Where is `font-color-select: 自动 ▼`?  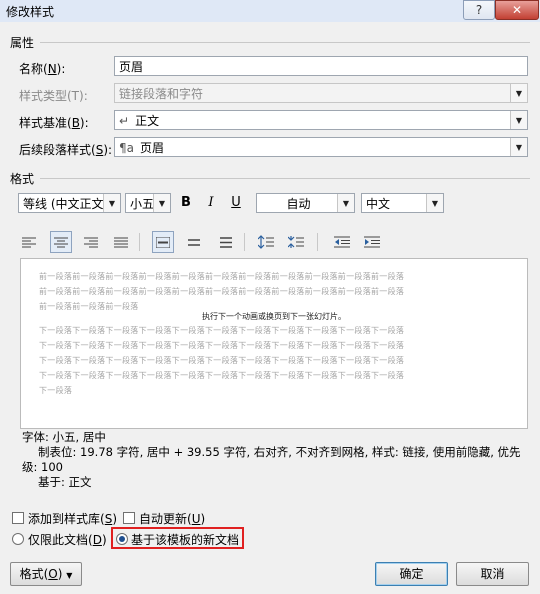 font-color-select: 自动 ▼ is located at coordinates (305, 203).